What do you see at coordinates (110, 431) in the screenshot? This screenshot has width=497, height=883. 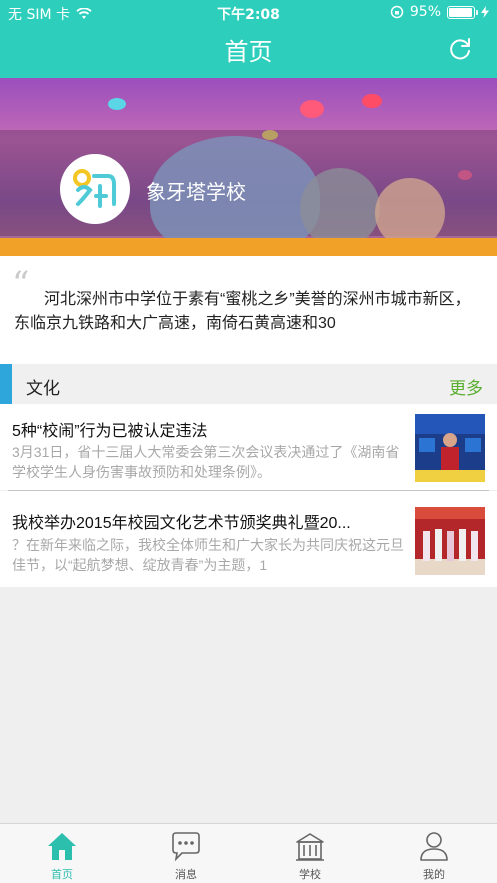 I see `article-title: 5种“校闹”行为已被认定违法` at bounding box center [110, 431].